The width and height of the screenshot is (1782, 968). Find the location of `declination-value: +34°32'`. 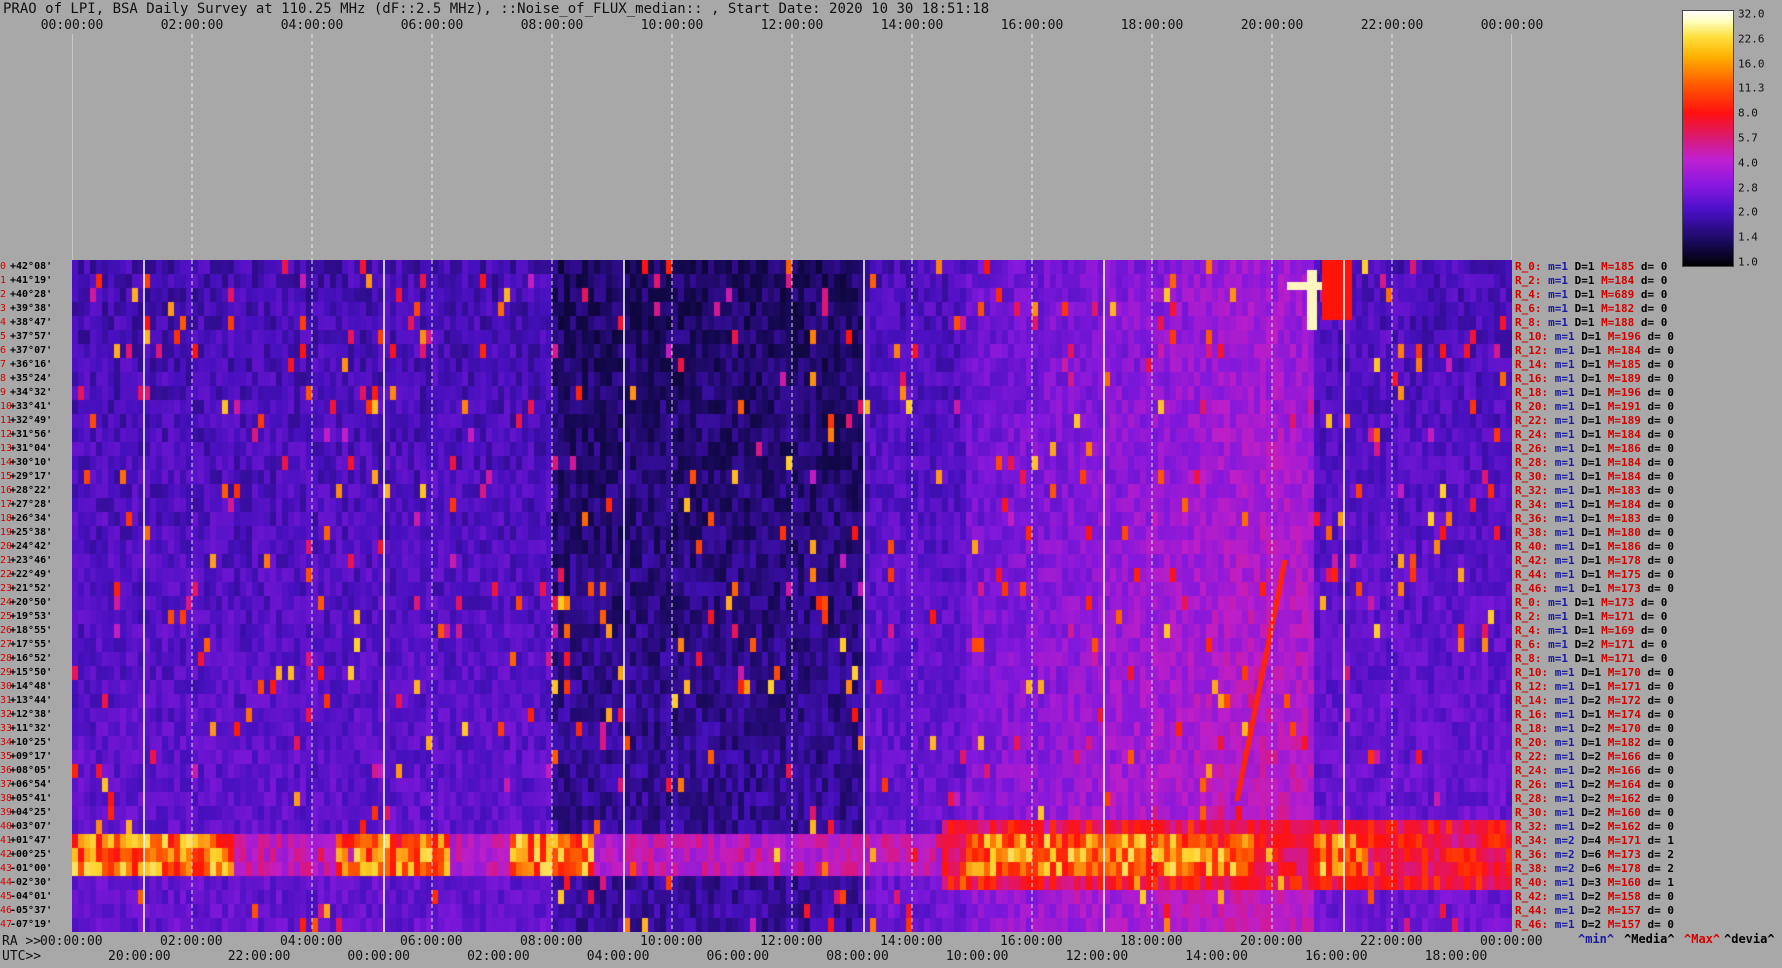

declination-value: +34°32' is located at coordinates (31, 392).